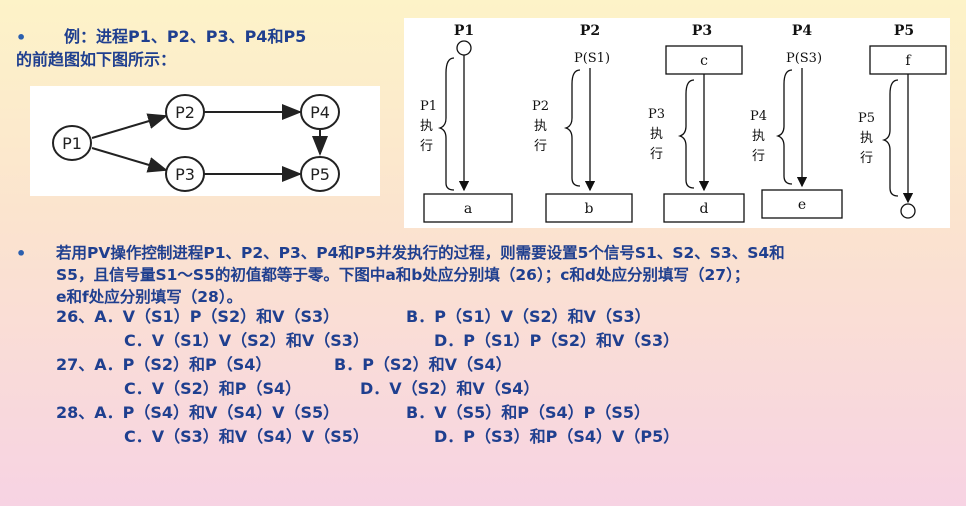 Image resolution: width=966 pixels, height=506 pixels. Describe the element at coordinates (164, 364) in the screenshot. I see `option-27-a: 27、A．P（S2）和P（S4）` at that location.